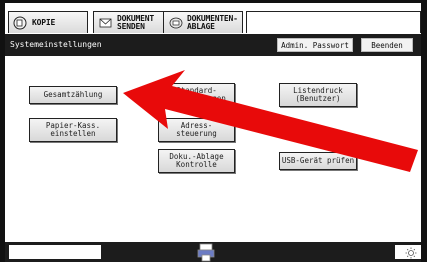 The width and height of the screenshot is (427, 264). I want to click on frame-right, so click(424, 131).